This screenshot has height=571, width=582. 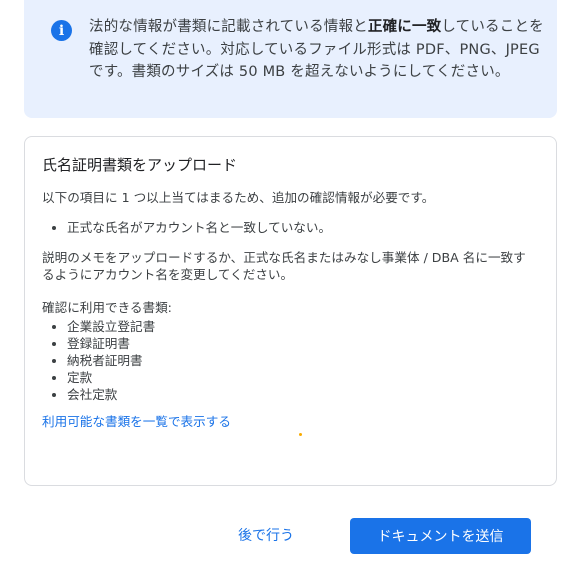 I want to click on list-item: 納税者証明書, so click(x=98, y=360).